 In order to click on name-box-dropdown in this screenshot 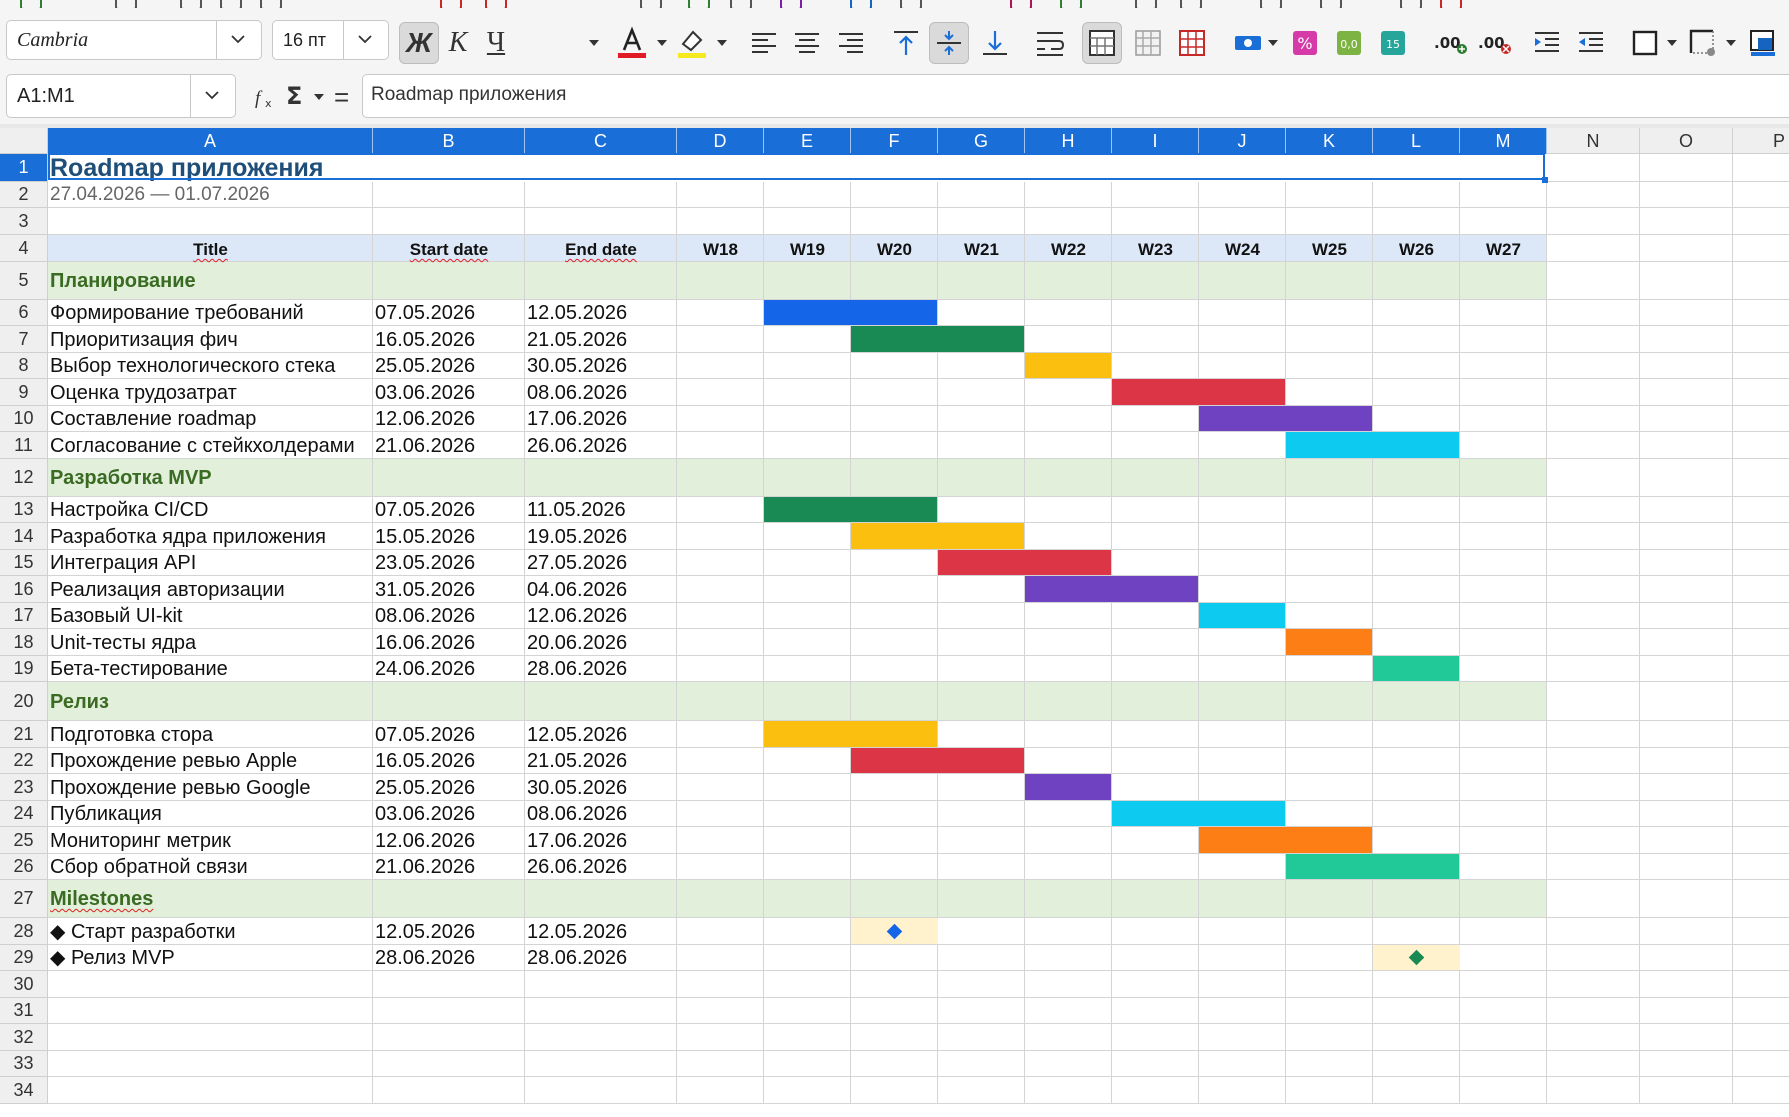, I will do `click(212, 96)`.